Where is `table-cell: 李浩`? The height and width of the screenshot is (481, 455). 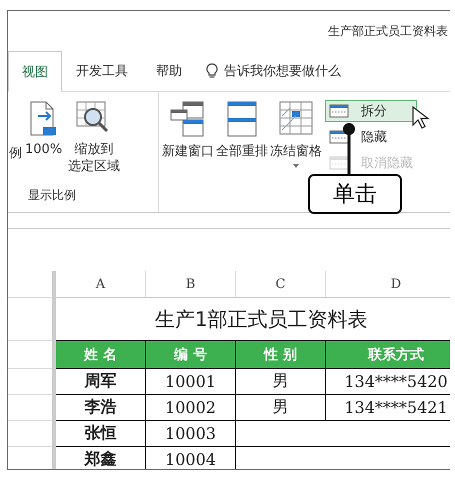
table-cell: 李浩 is located at coordinates (100, 407).